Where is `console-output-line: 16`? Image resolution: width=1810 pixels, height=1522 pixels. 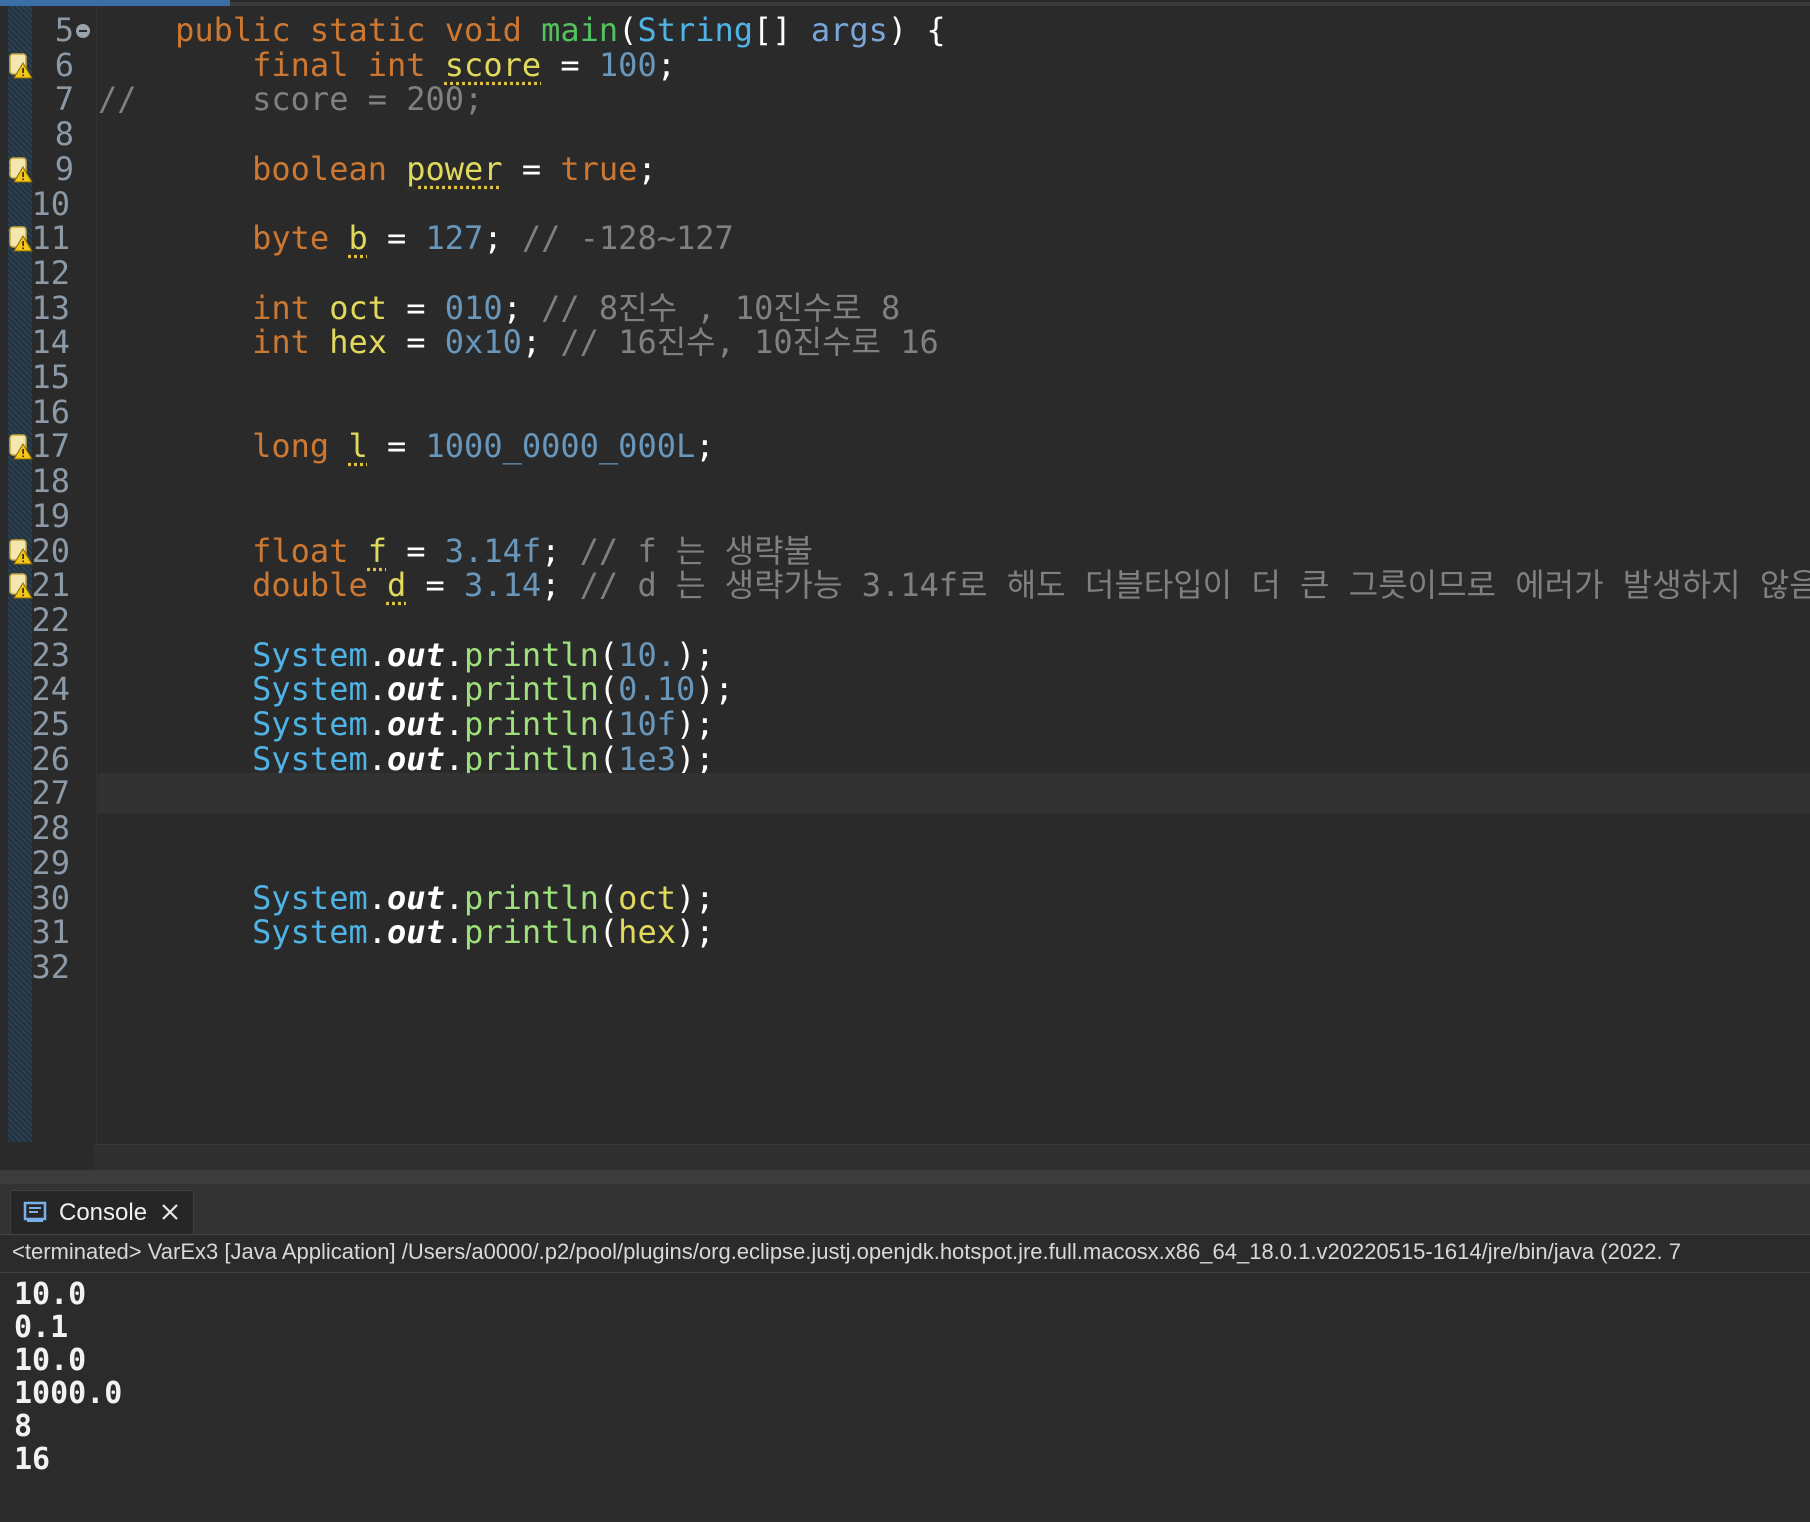 console-output-line: 16 is located at coordinates (32, 1459).